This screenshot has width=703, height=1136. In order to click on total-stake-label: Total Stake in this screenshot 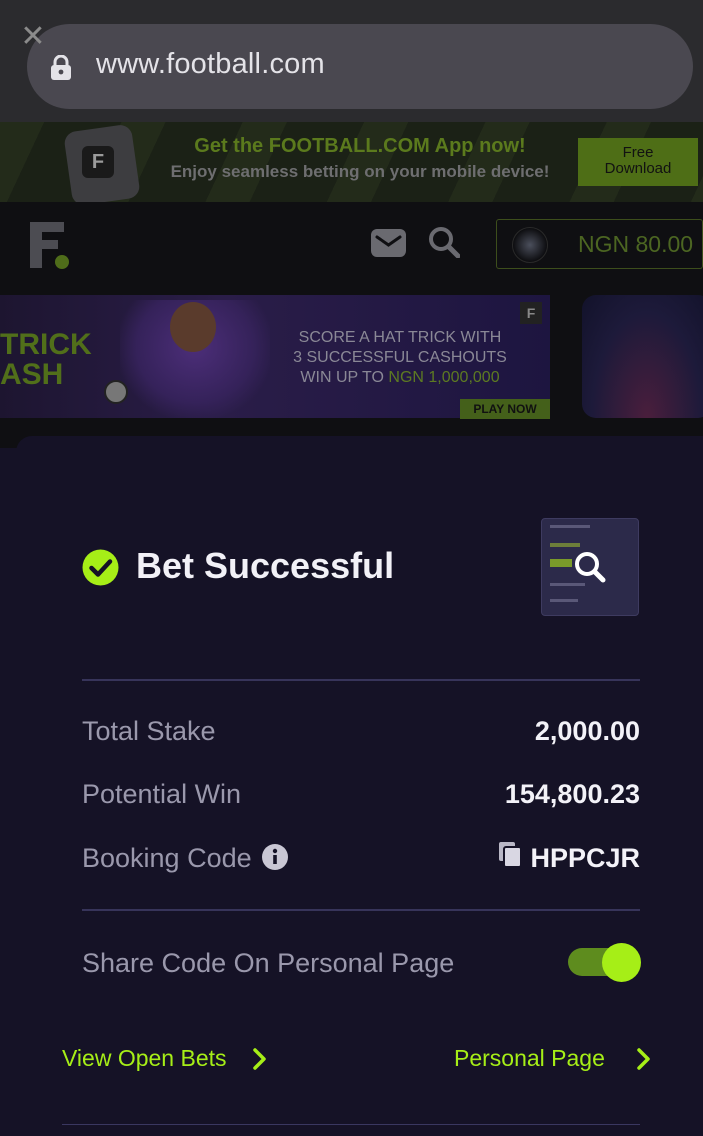, I will do `click(149, 731)`.